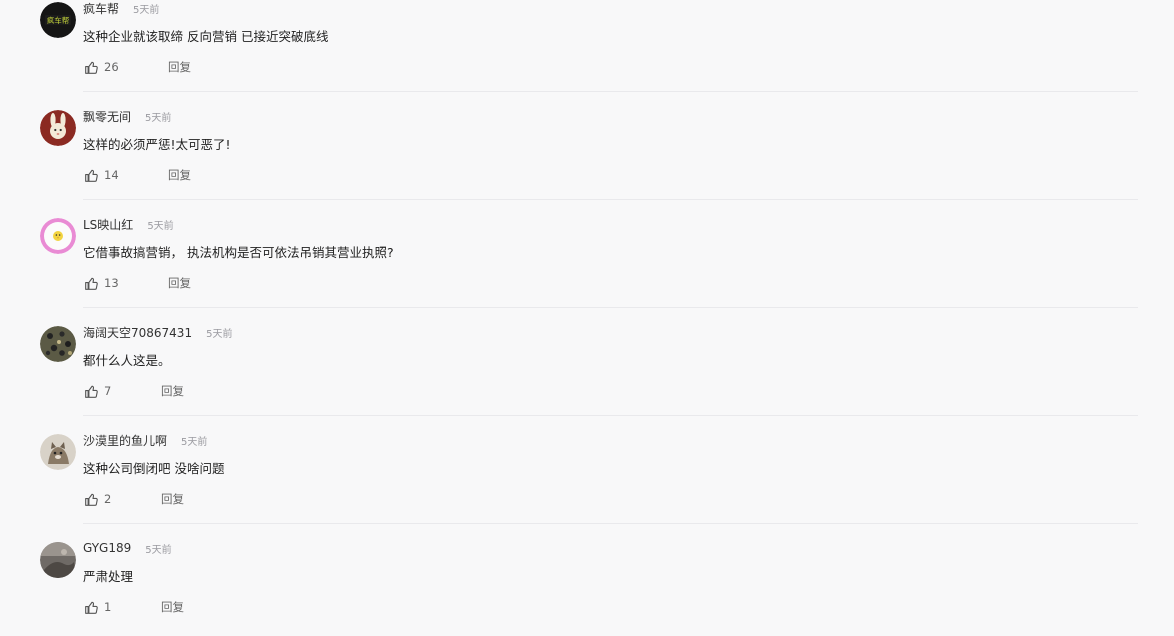 The image size is (1174, 636). Describe the element at coordinates (154, 468) in the screenshot. I see `comment-text: 这种公司倒闭吧 没啥问题` at that location.